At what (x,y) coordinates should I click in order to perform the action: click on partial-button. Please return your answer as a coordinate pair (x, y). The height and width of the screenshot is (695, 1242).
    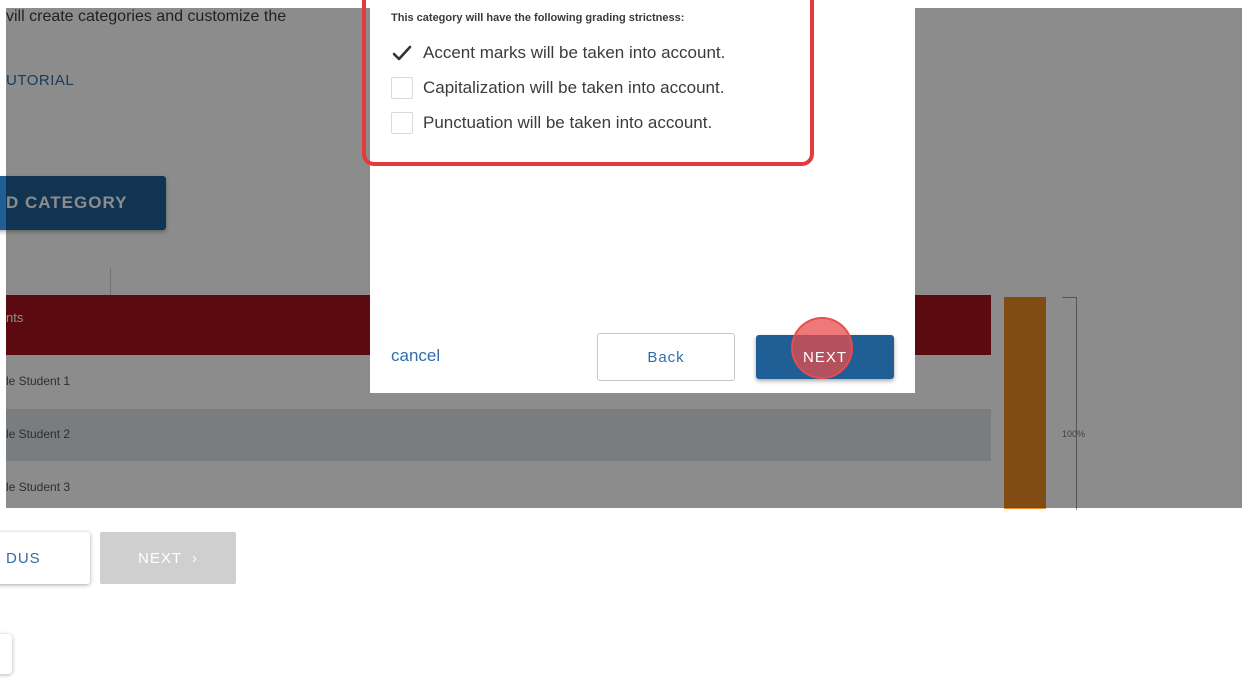
    Looking at the image, I should click on (6, 654).